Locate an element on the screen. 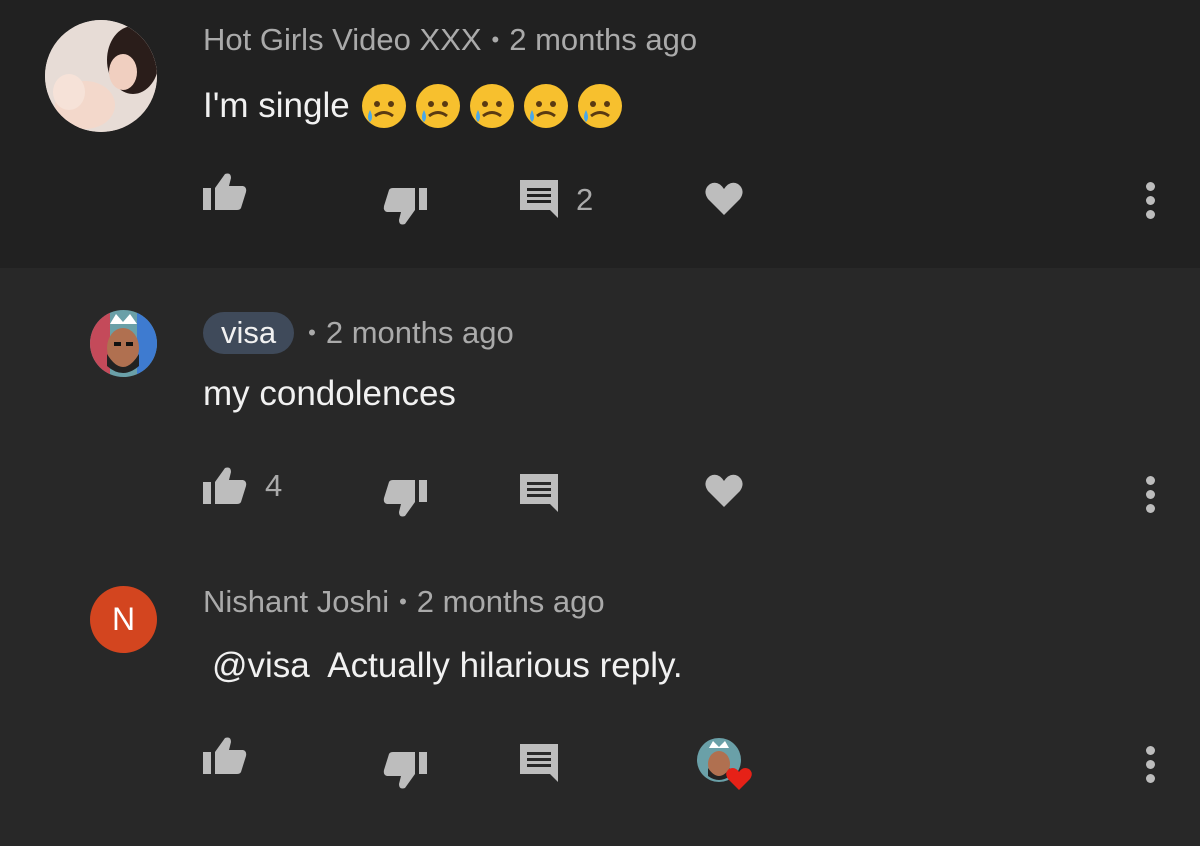 The image size is (1200, 846). creator-heart-badge is located at coordinates (726, 765).